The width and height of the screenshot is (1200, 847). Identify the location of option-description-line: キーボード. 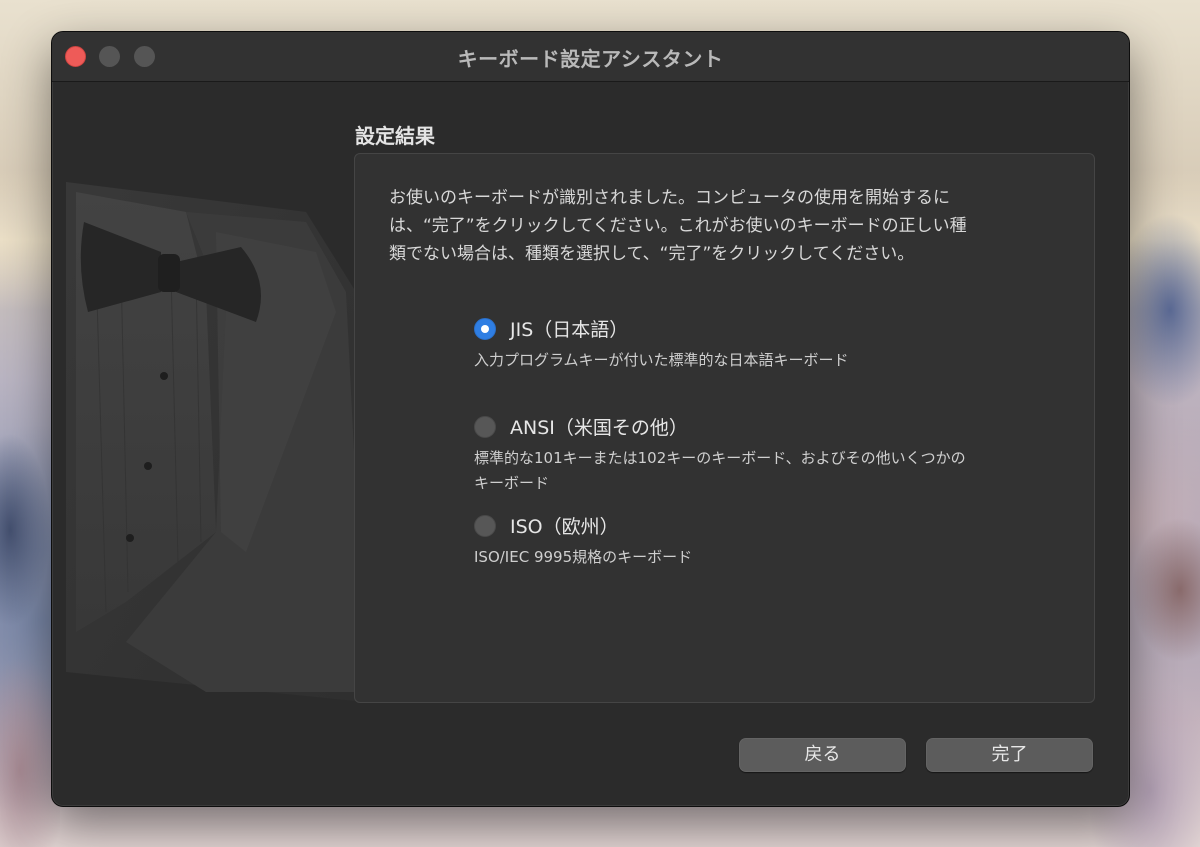
(512, 483).